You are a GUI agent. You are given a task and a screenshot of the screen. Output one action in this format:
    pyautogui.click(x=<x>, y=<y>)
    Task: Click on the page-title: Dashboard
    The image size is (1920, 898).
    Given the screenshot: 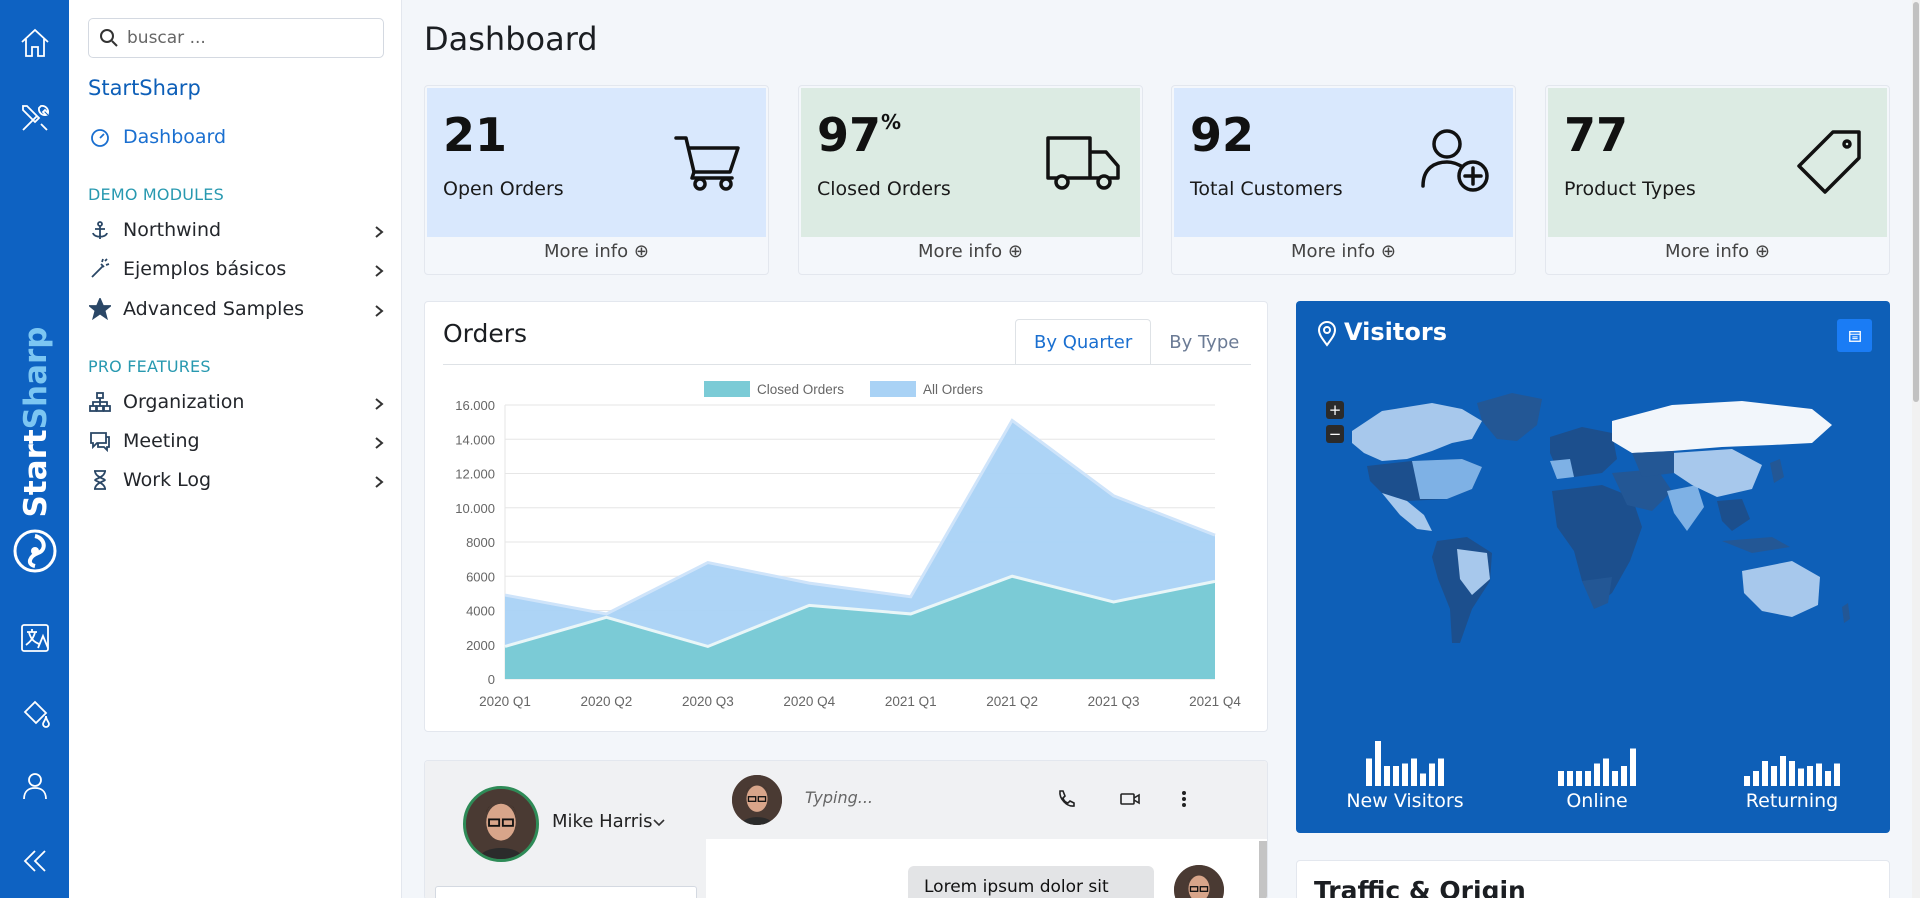 What is the action you would take?
    pyautogui.click(x=511, y=39)
    